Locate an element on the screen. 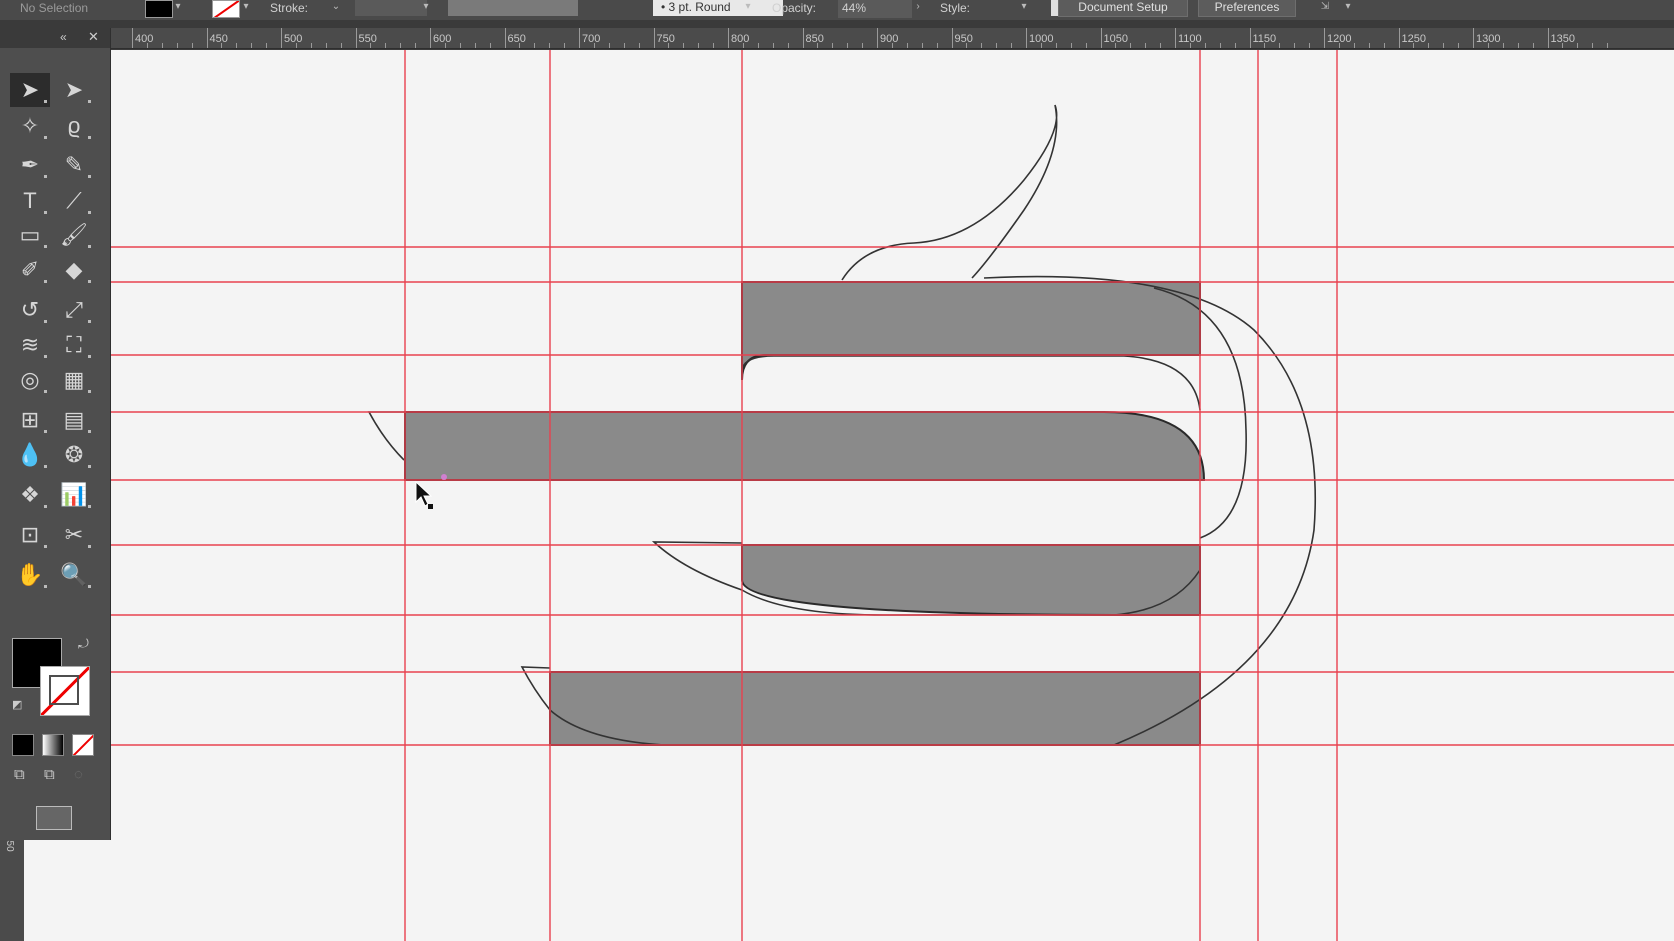  eyedropper-tool-icon: 💧 is located at coordinates (30, 455).